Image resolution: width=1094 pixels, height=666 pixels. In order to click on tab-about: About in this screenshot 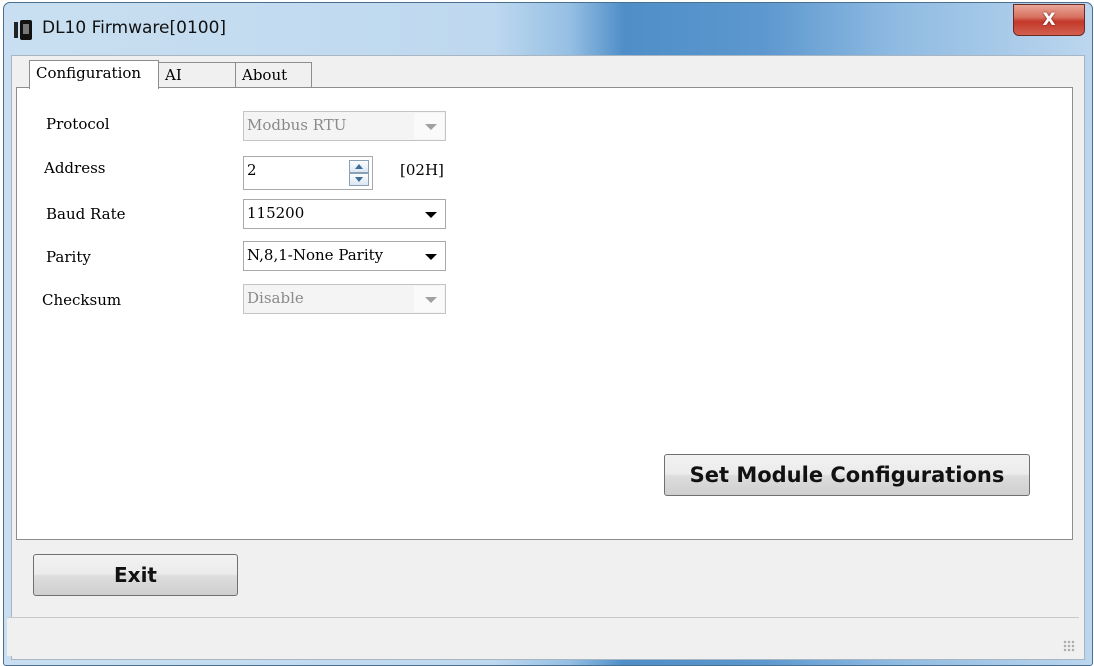, I will do `click(273, 75)`.